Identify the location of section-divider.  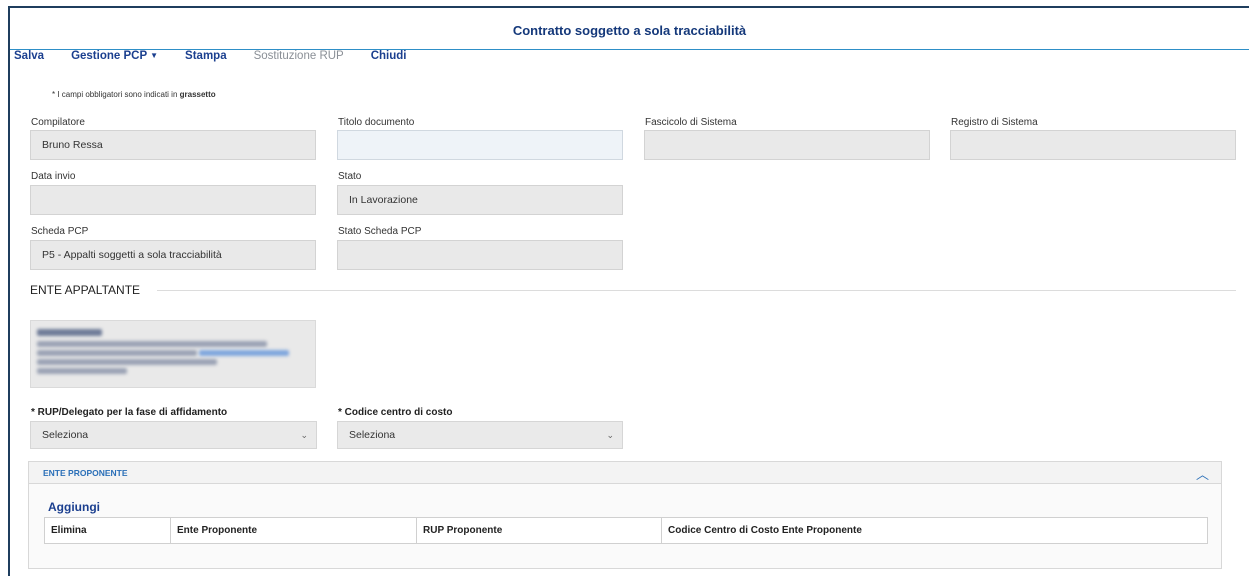
(696, 290).